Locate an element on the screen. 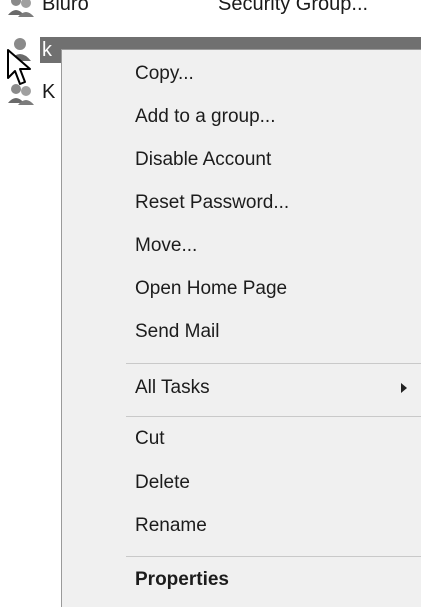 This screenshot has width=421, height=607. mouse-cursor-icon is located at coordinates (19, 67).